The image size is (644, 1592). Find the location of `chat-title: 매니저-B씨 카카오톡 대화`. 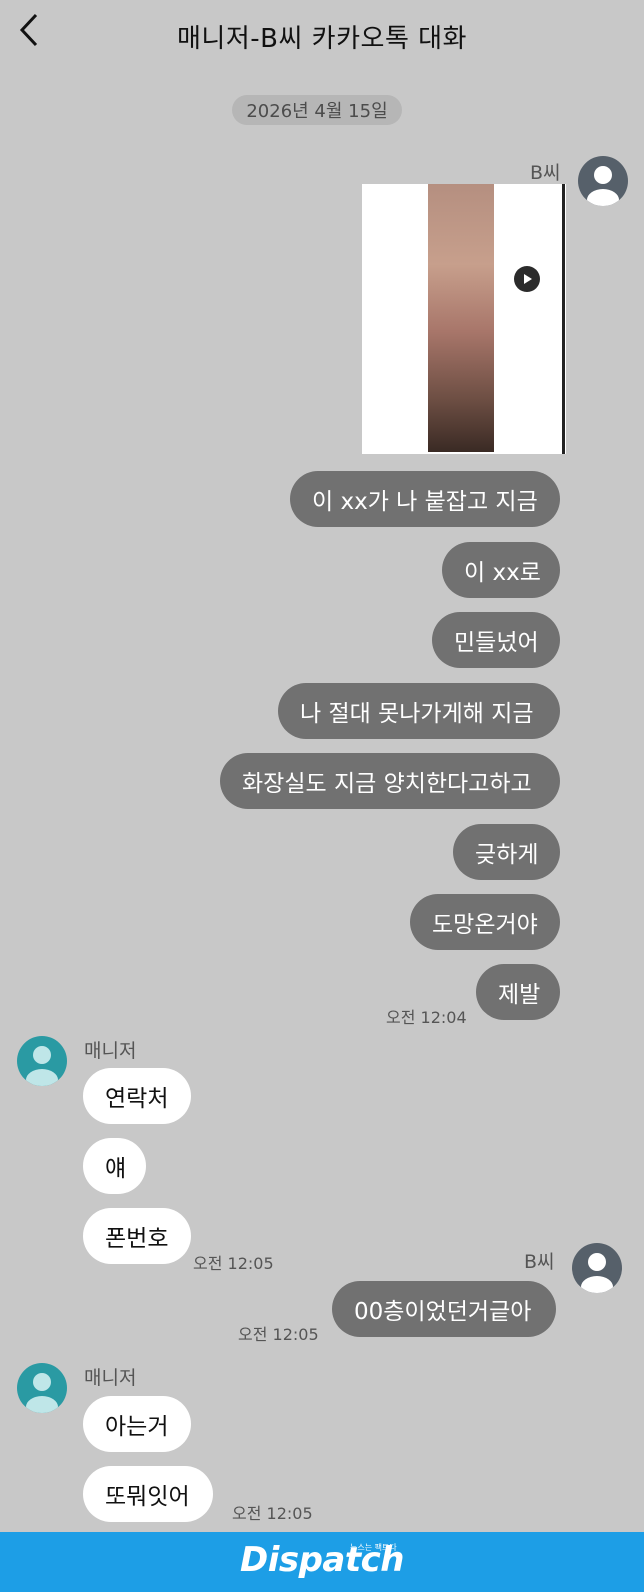

chat-title: 매니저-B씨 카카오톡 대화 is located at coordinates (322, 39).